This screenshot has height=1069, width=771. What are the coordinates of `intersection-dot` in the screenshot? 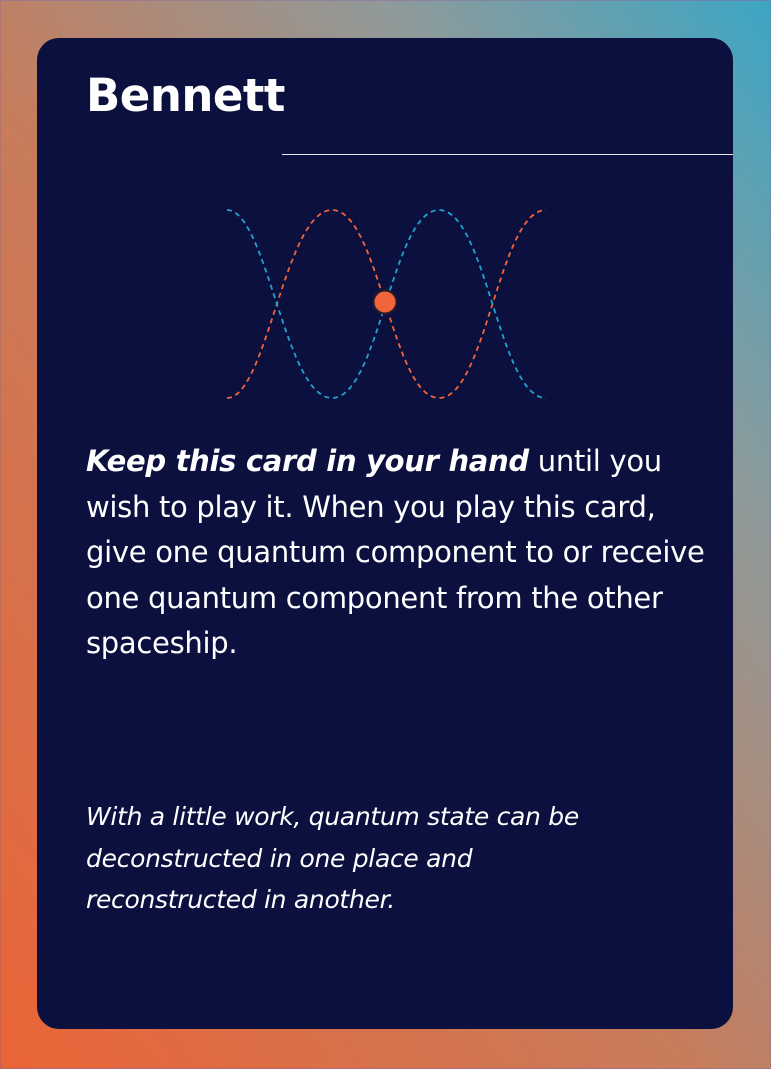 It's located at (385, 302).